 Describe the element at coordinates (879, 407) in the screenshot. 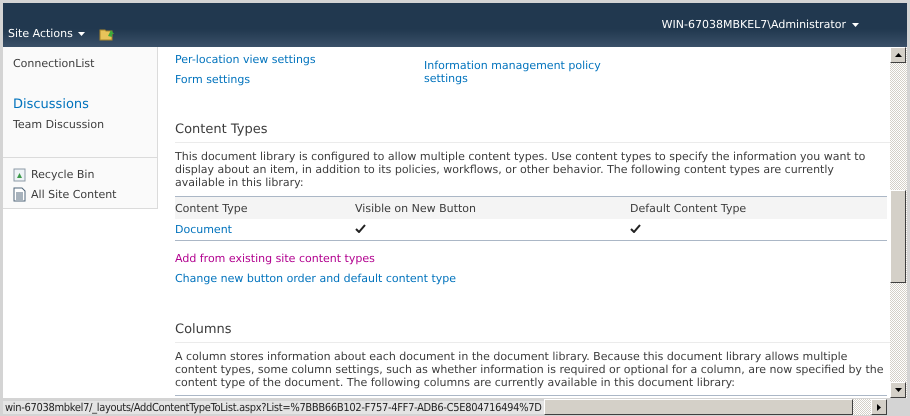

I see `scroll-right-arrow-icon` at that location.